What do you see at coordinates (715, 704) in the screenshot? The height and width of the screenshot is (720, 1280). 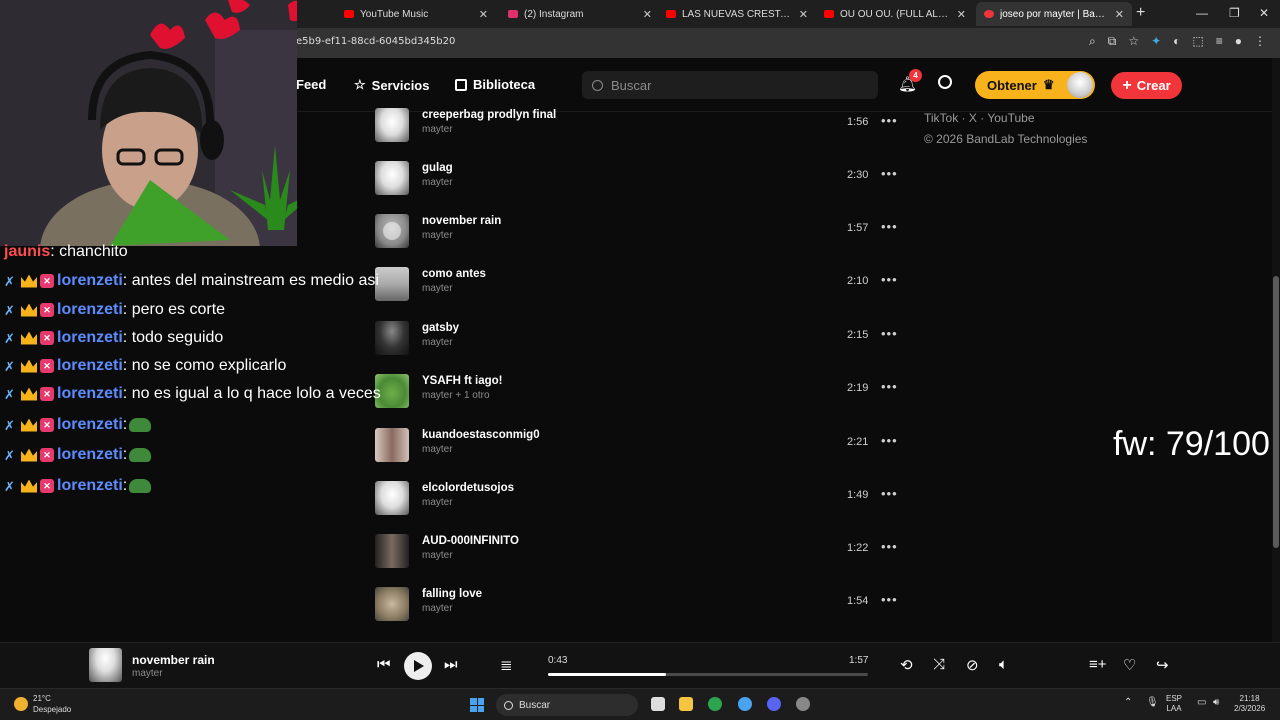 I see `chrome-icon` at bounding box center [715, 704].